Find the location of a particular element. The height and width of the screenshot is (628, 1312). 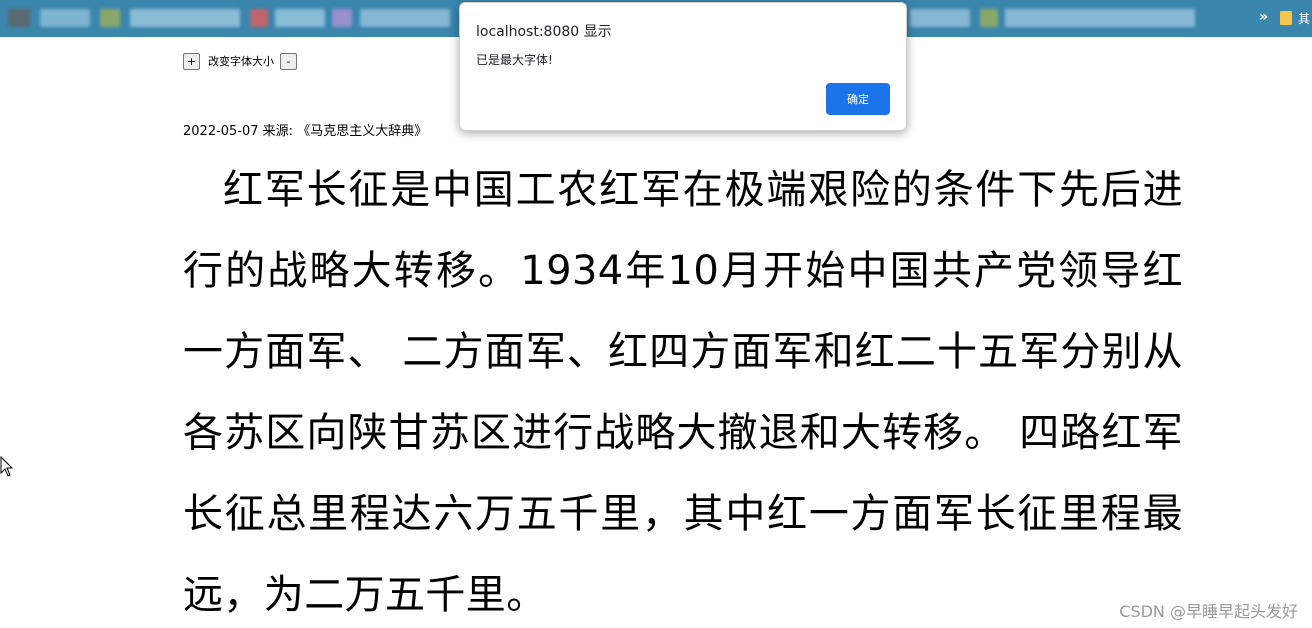

alert-title: localhost:8080 显示 is located at coordinates (544, 32).